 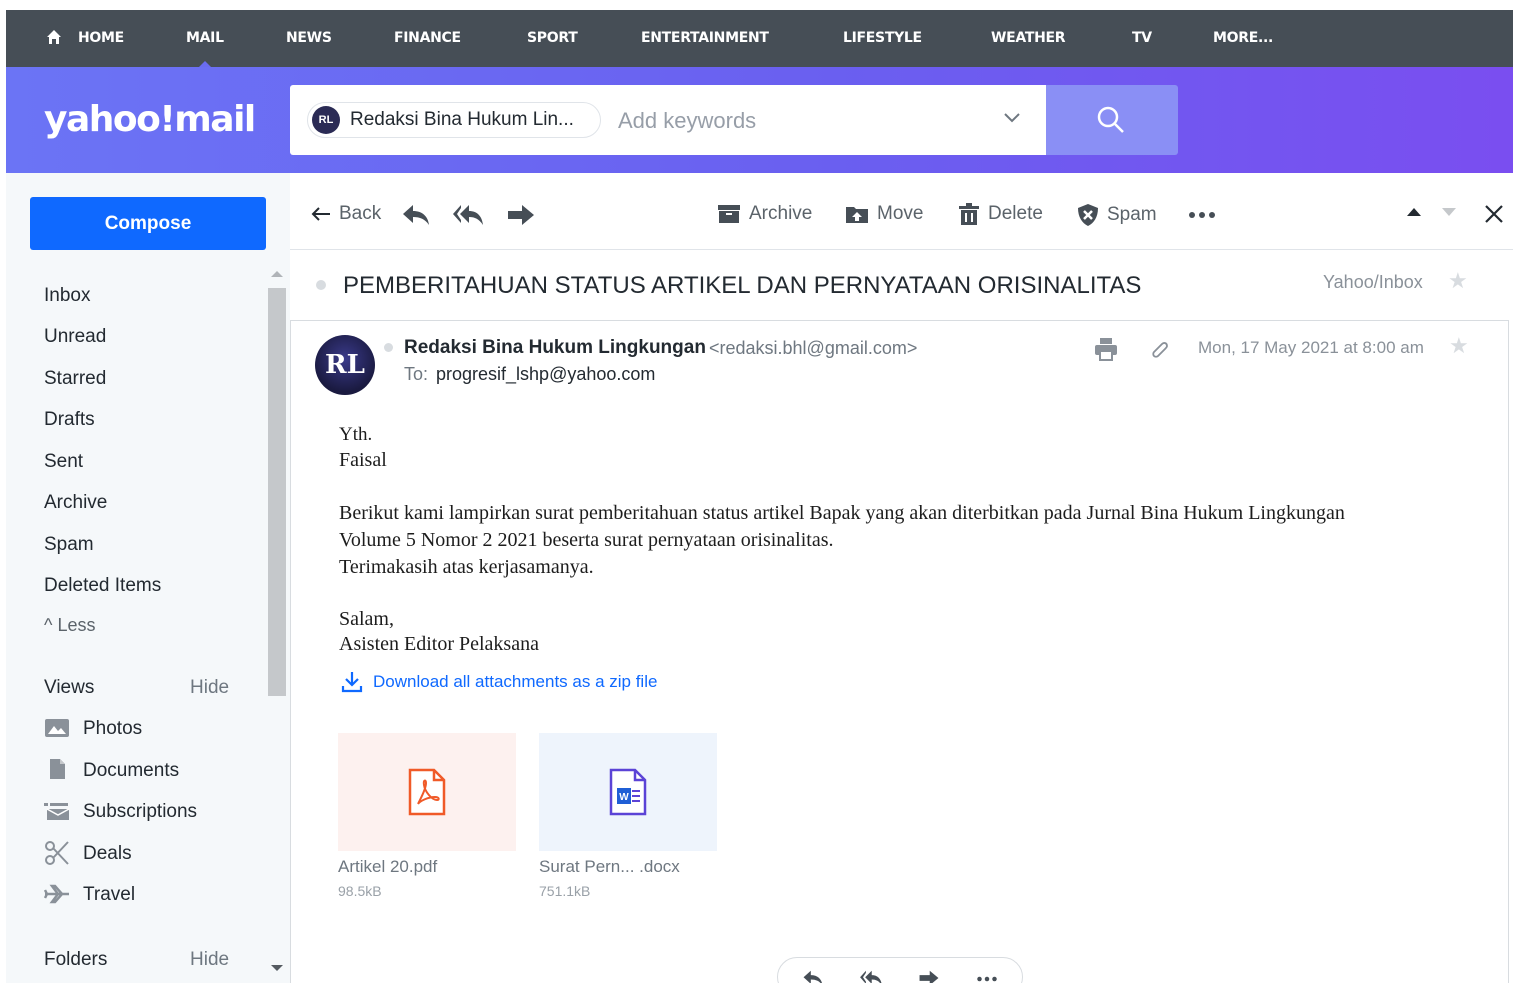 I want to click on chevron-up-icon: ^, so click(x=51, y=625).